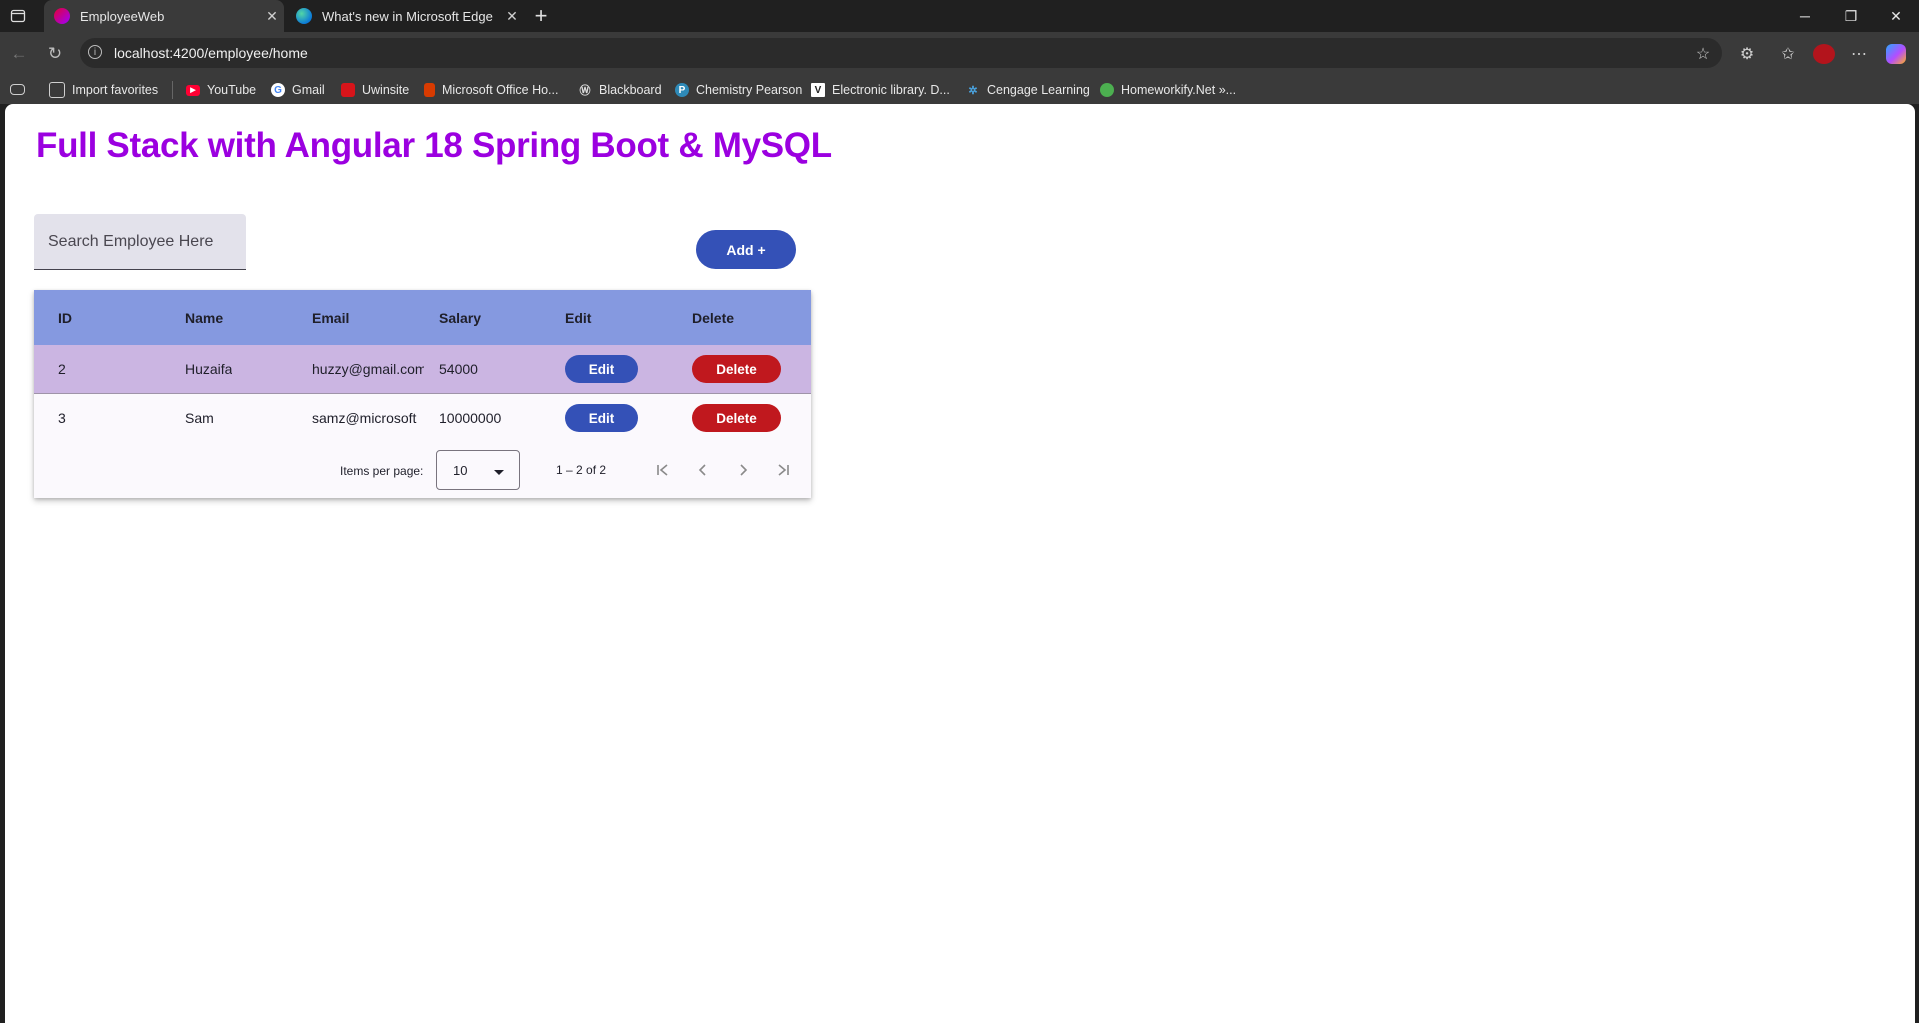  What do you see at coordinates (17, 89) in the screenshot?
I see `collections-icon` at bounding box center [17, 89].